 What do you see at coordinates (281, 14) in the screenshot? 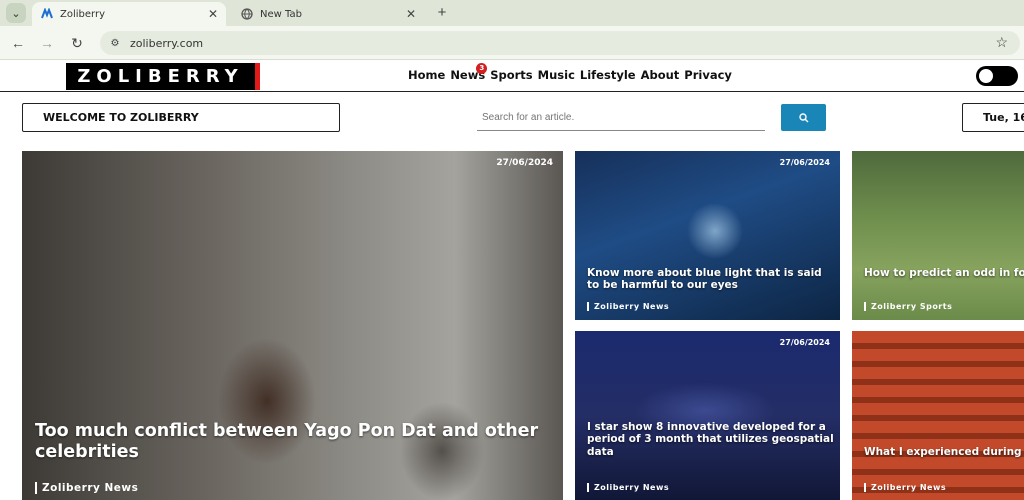
I see `tab-label: New Tab` at bounding box center [281, 14].